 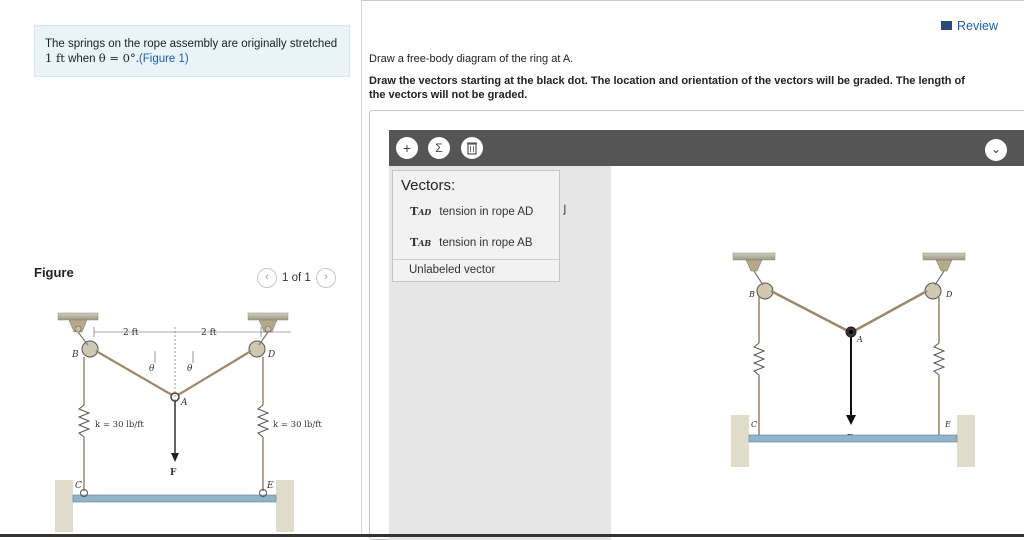 What do you see at coordinates (257, 349) in the screenshot?
I see `pulley-d` at bounding box center [257, 349].